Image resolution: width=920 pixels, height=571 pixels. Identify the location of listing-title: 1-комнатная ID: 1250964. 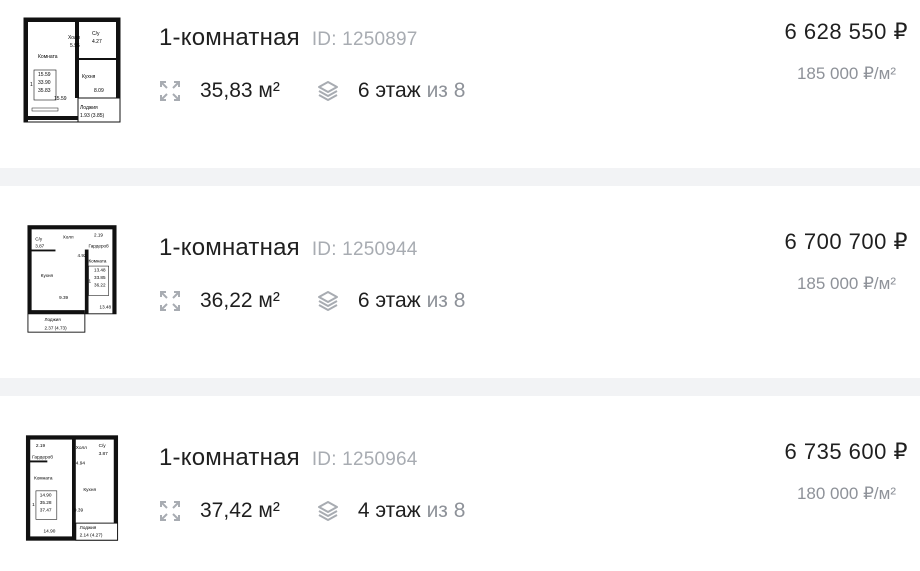
(288, 458).